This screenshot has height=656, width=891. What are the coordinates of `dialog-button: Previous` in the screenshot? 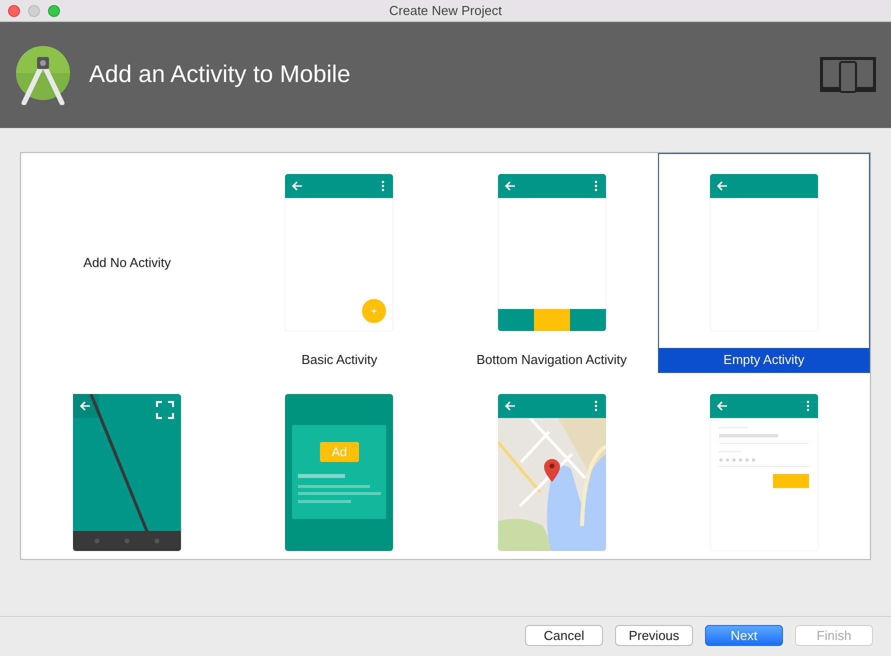 It's located at (654, 635).